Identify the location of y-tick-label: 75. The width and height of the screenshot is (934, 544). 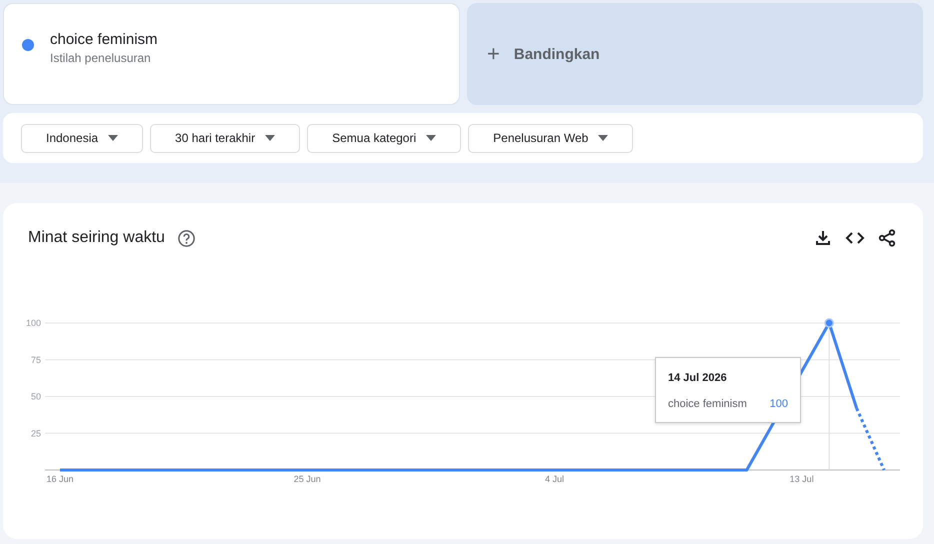
(35, 359).